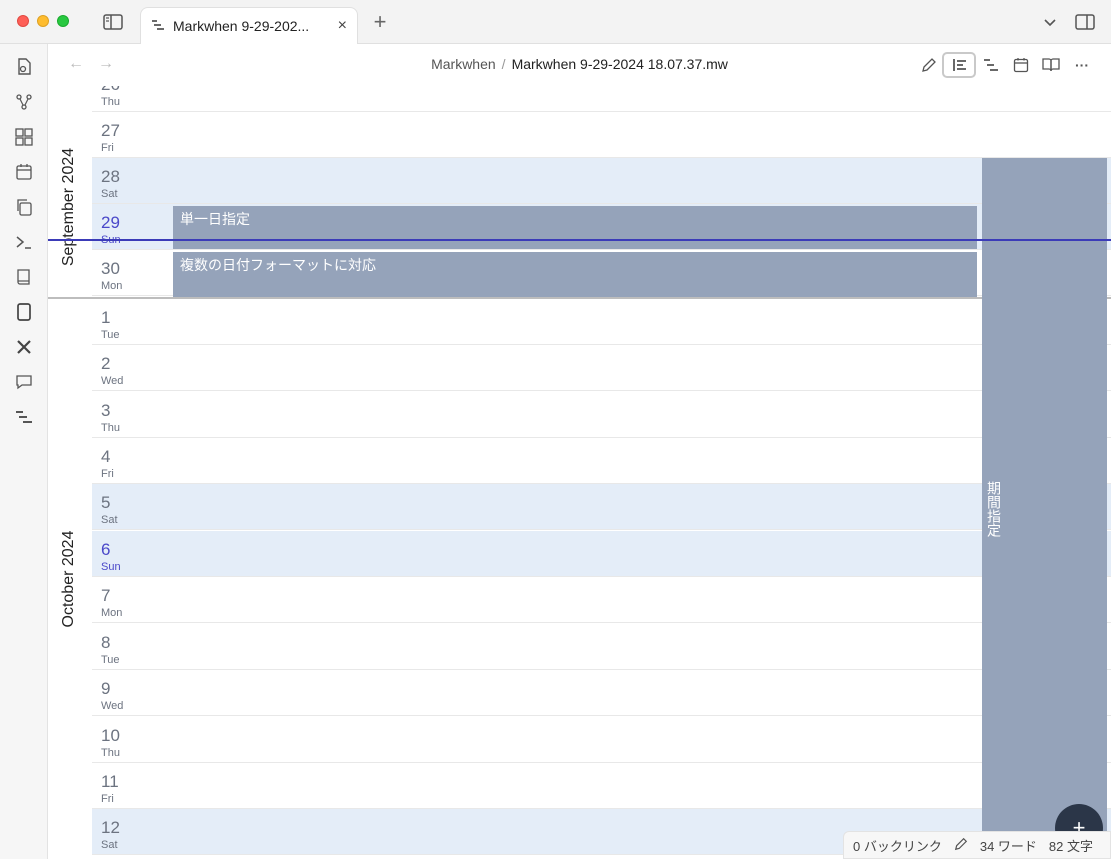 The width and height of the screenshot is (1111, 859). Describe the element at coordinates (1050, 22) in the screenshot. I see `chevron-down-icon` at that location.